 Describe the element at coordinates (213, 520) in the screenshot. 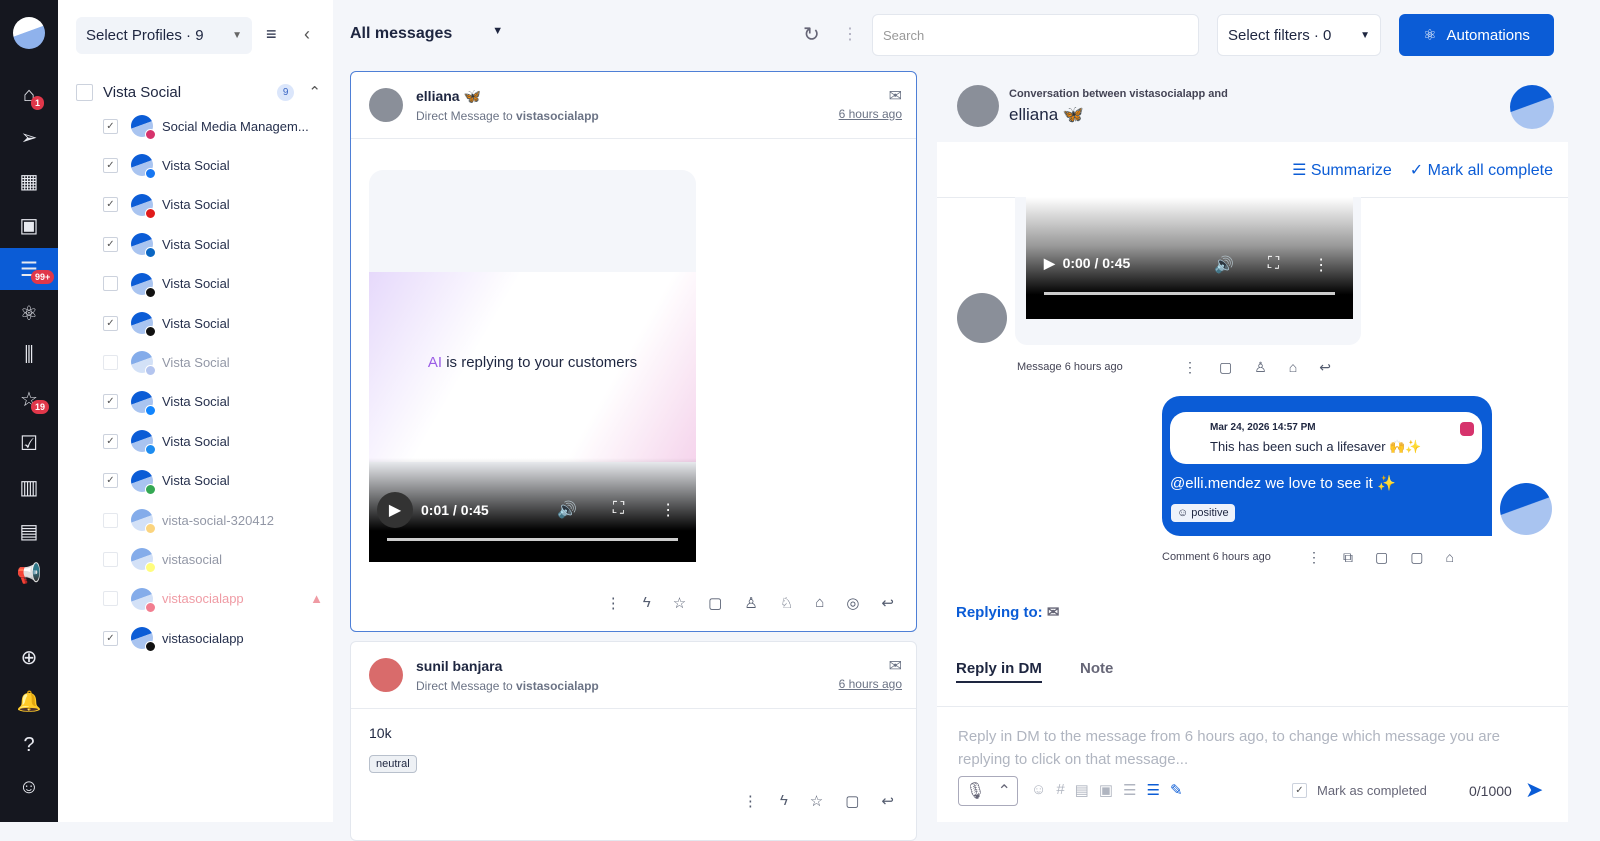

I see `profile-item: vista-social-320412` at that location.